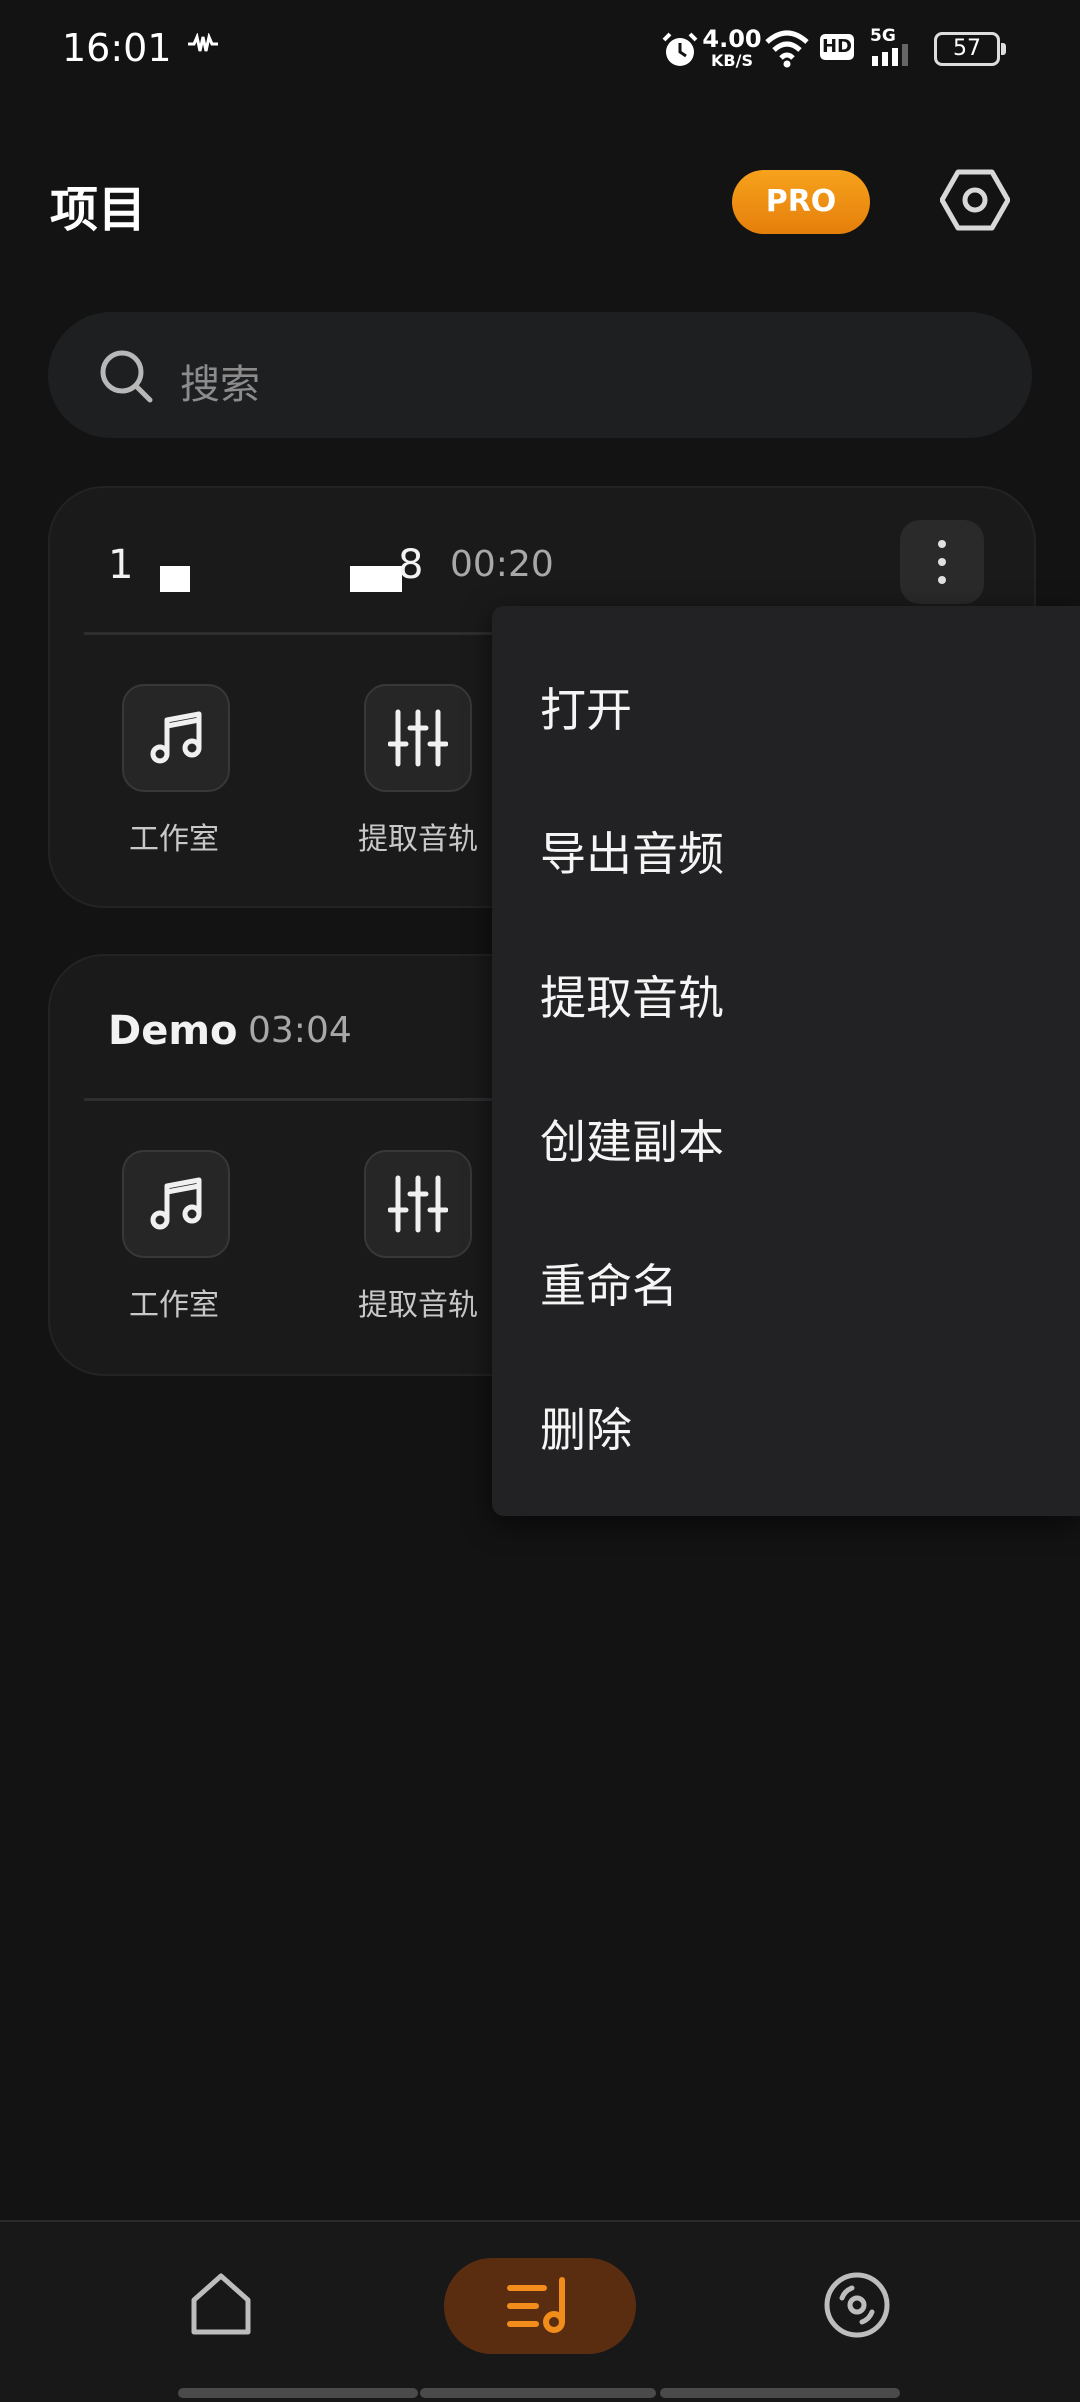 This screenshot has width=1080, height=2402. What do you see at coordinates (173, 1031) in the screenshot?
I see `project-name: Demo` at bounding box center [173, 1031].